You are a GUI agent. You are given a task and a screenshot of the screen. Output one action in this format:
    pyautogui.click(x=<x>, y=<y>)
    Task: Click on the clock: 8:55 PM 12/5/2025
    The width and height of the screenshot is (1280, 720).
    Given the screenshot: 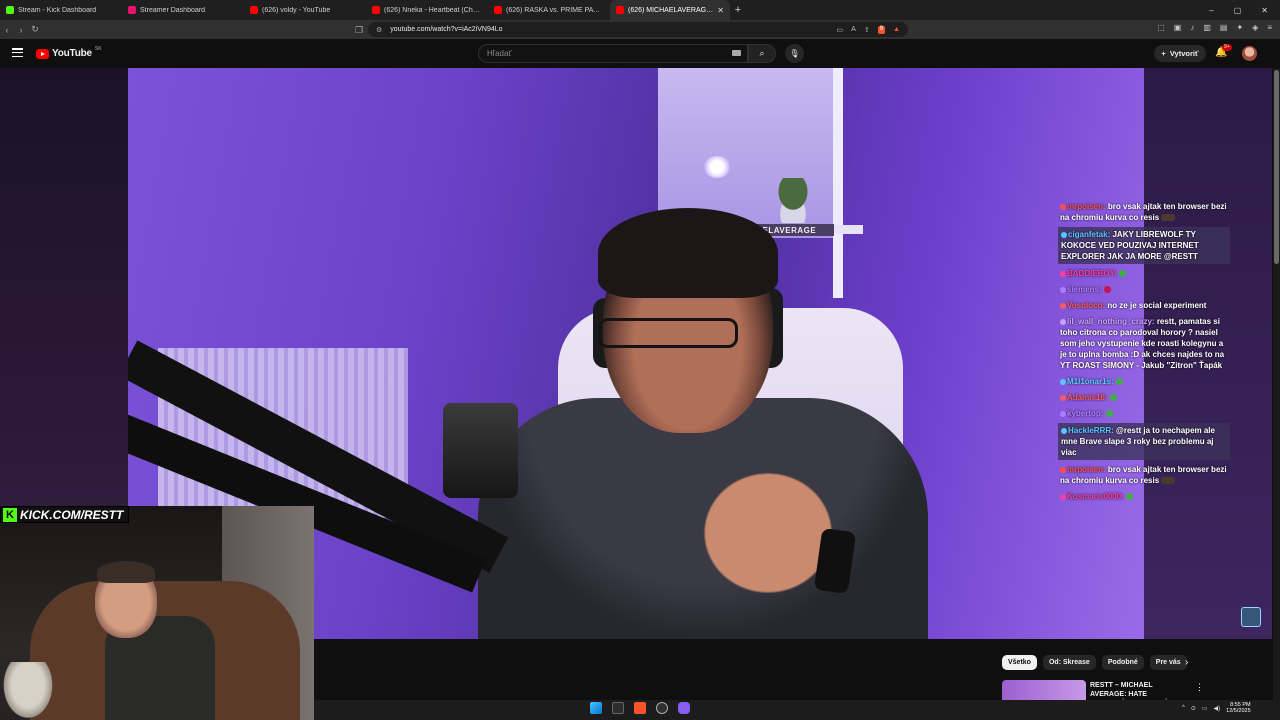 What is the action you would take?
    pyautogui.click(x=1238, y=708)
    